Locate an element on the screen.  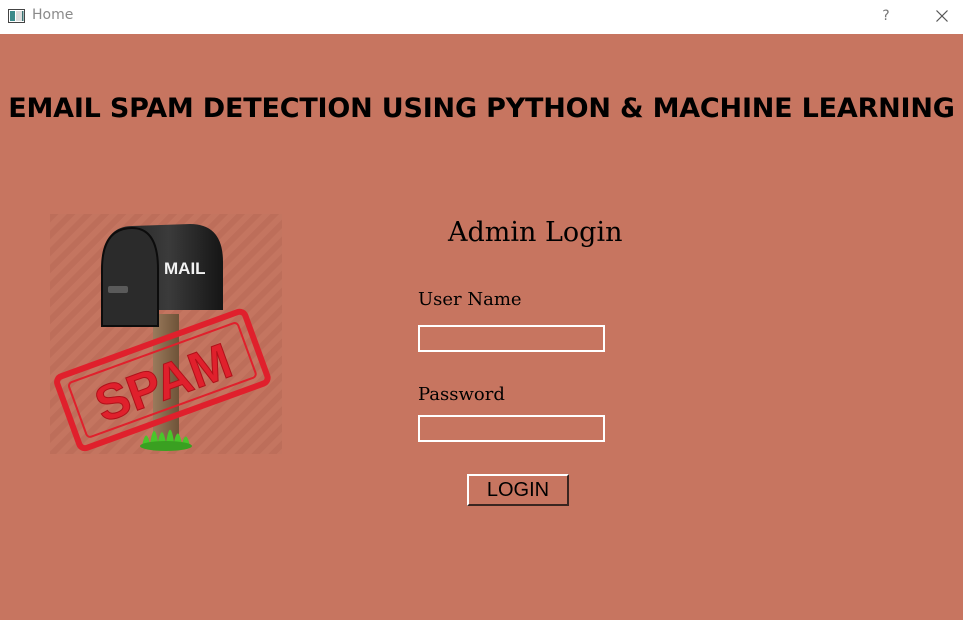
app-window-icon is located at coordinates (16, 16).